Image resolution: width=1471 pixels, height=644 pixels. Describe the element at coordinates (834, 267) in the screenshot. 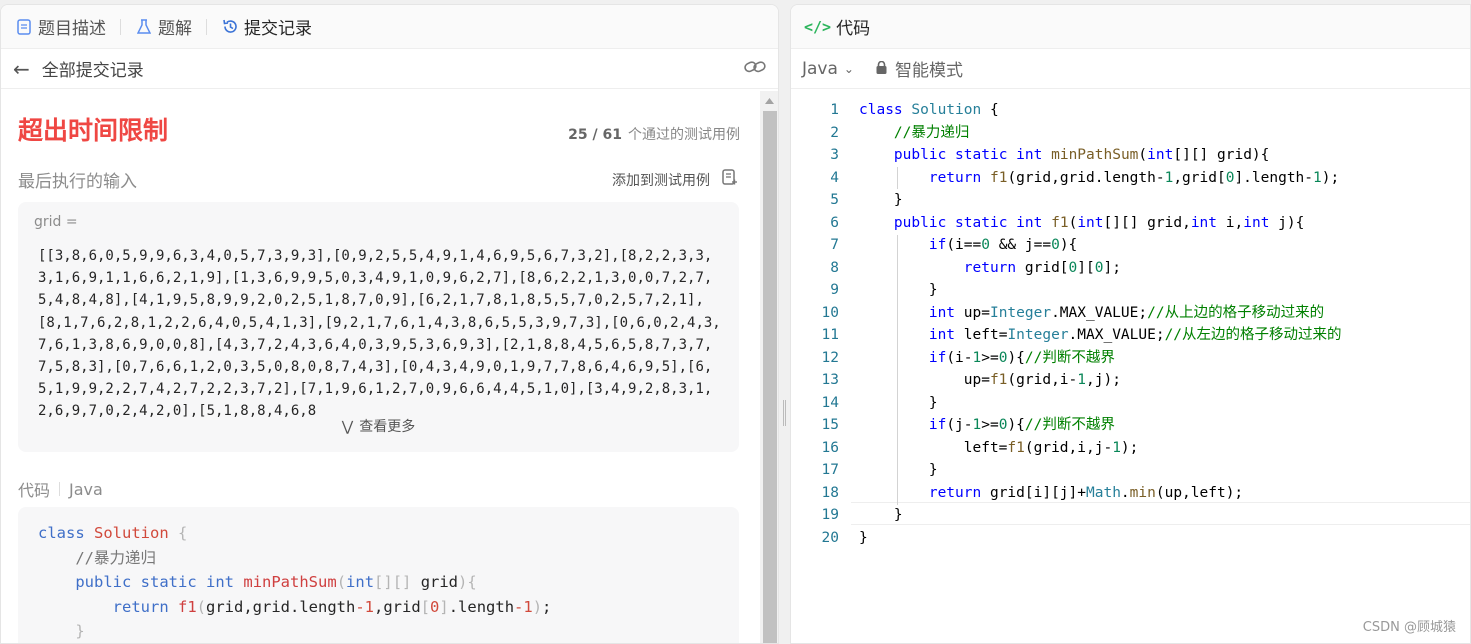

I see `line-number: 8` at that location.